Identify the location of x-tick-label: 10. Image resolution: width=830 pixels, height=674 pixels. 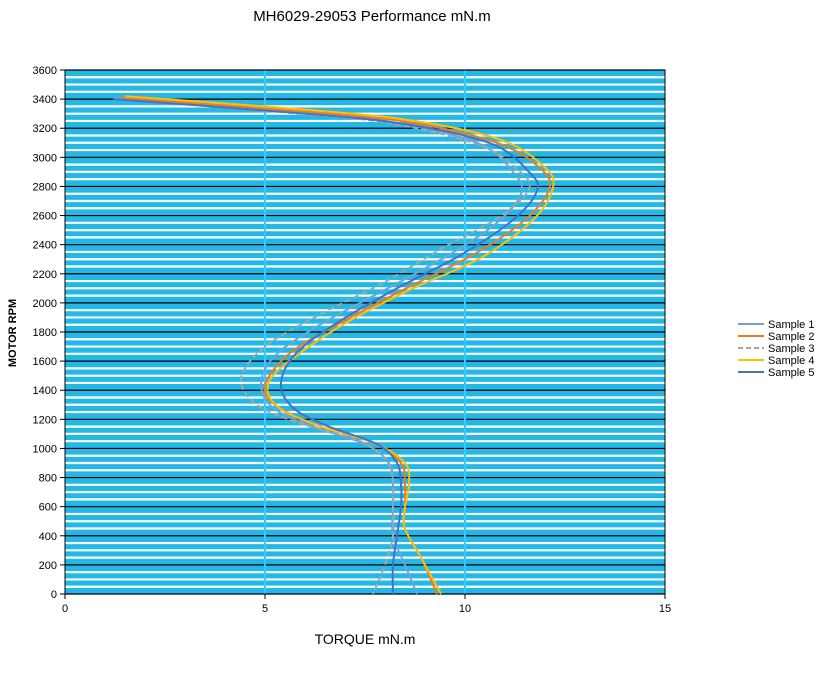
(465, 609).